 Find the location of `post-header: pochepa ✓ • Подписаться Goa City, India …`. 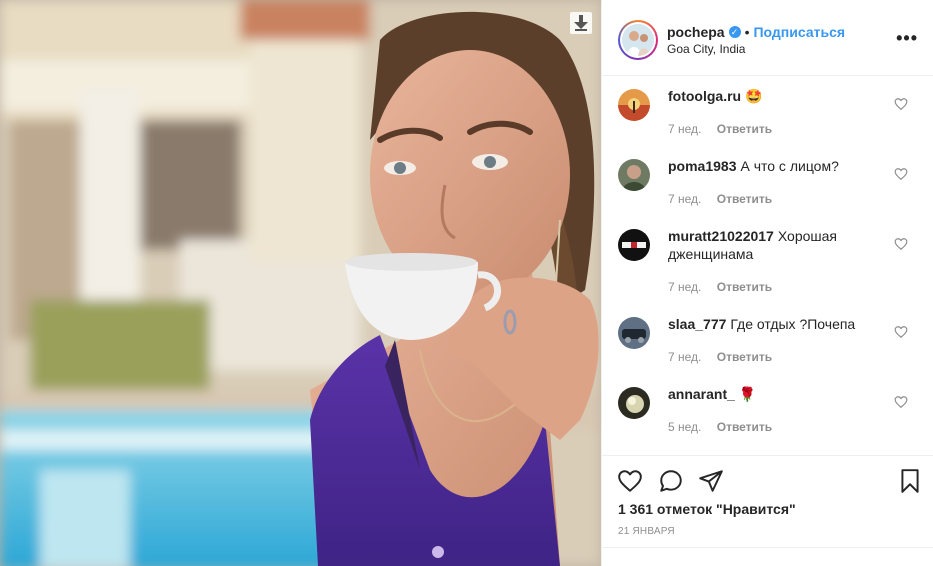

post-header: pochepa ✓ • Подписаться Goa City, India … is located at coordinates (767, 38).